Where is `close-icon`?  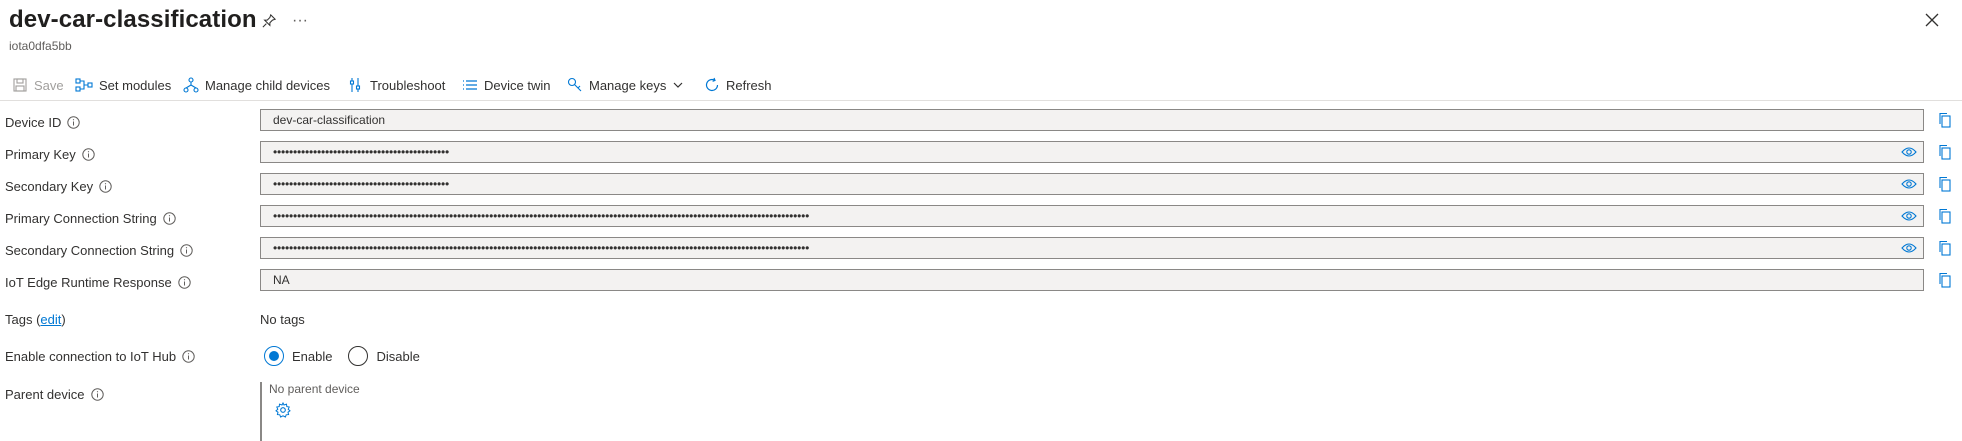
close-icon is located at coordinates (1932, 20).